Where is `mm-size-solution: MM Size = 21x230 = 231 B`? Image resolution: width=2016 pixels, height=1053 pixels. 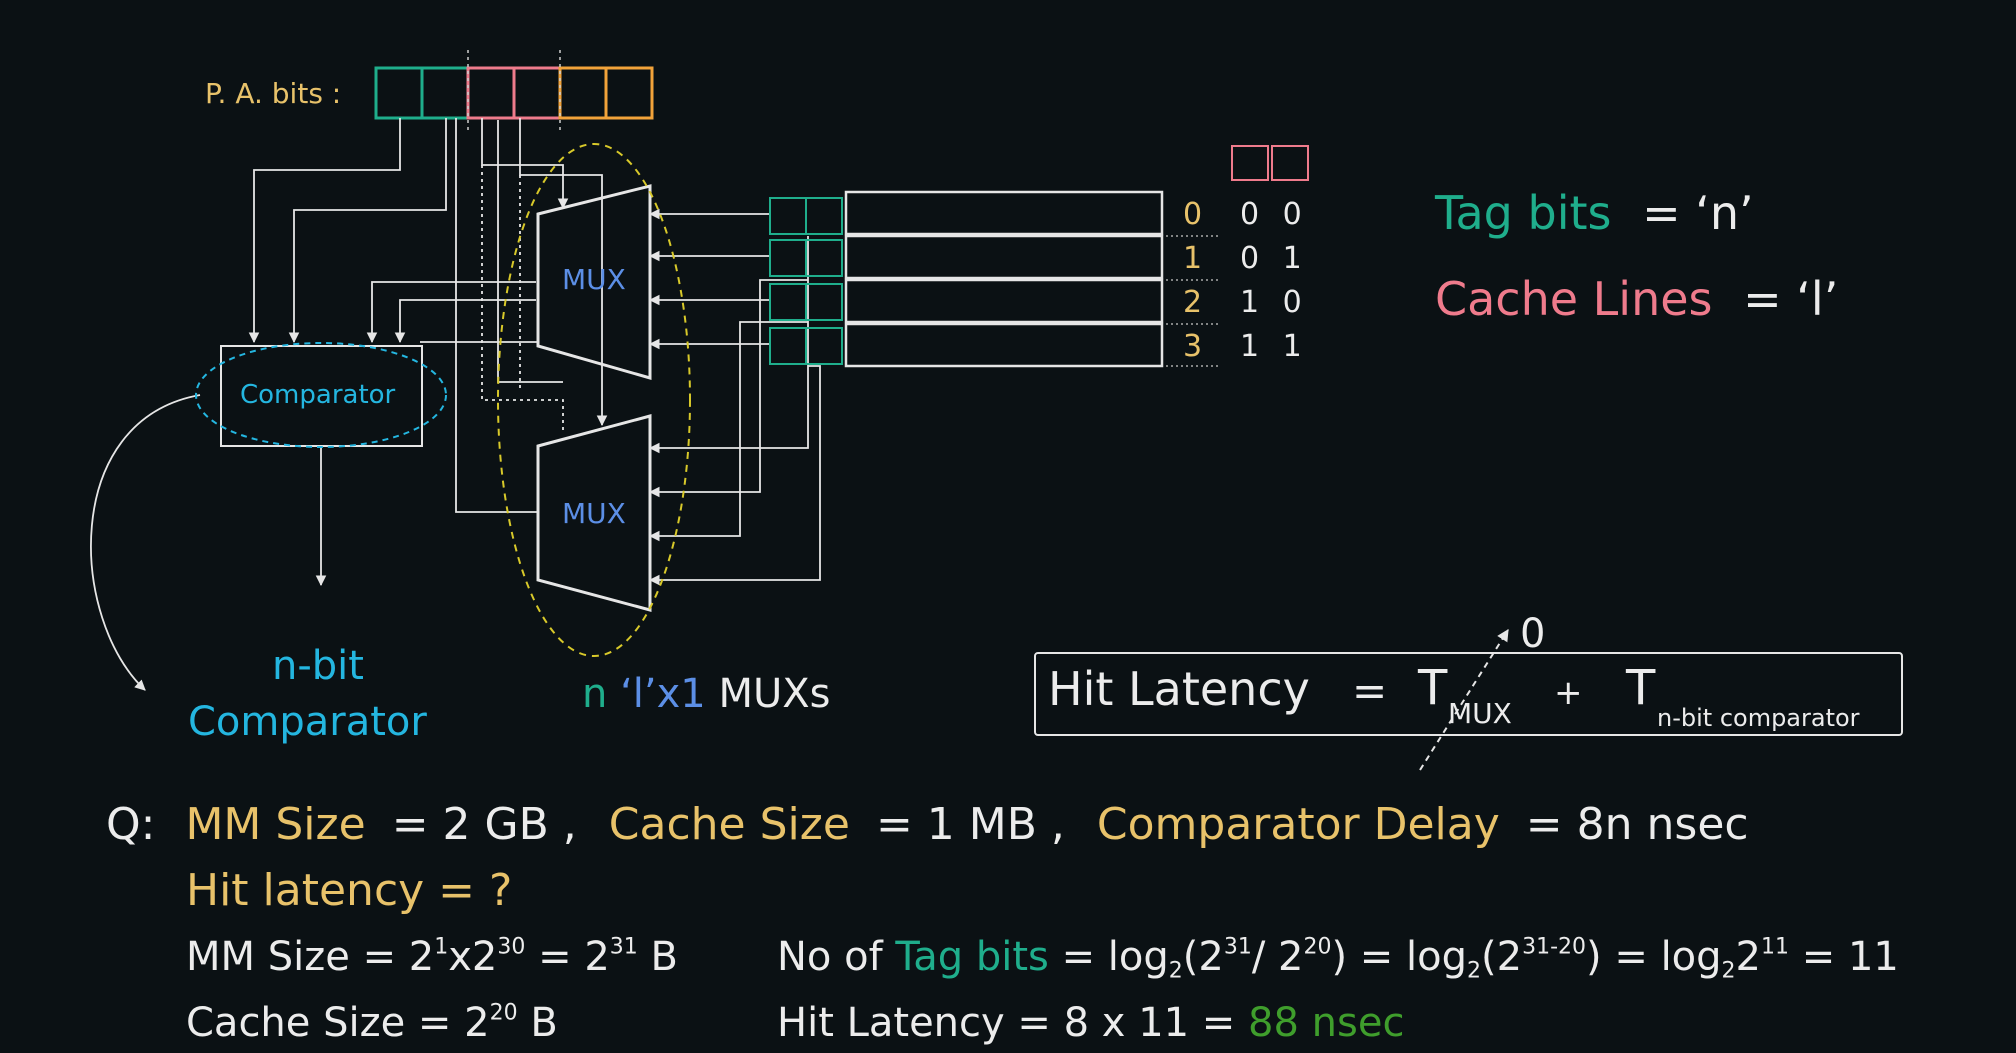
mm-size-solution: MM Size = 21x230 = 231 B is located at coordinates (432, 957).